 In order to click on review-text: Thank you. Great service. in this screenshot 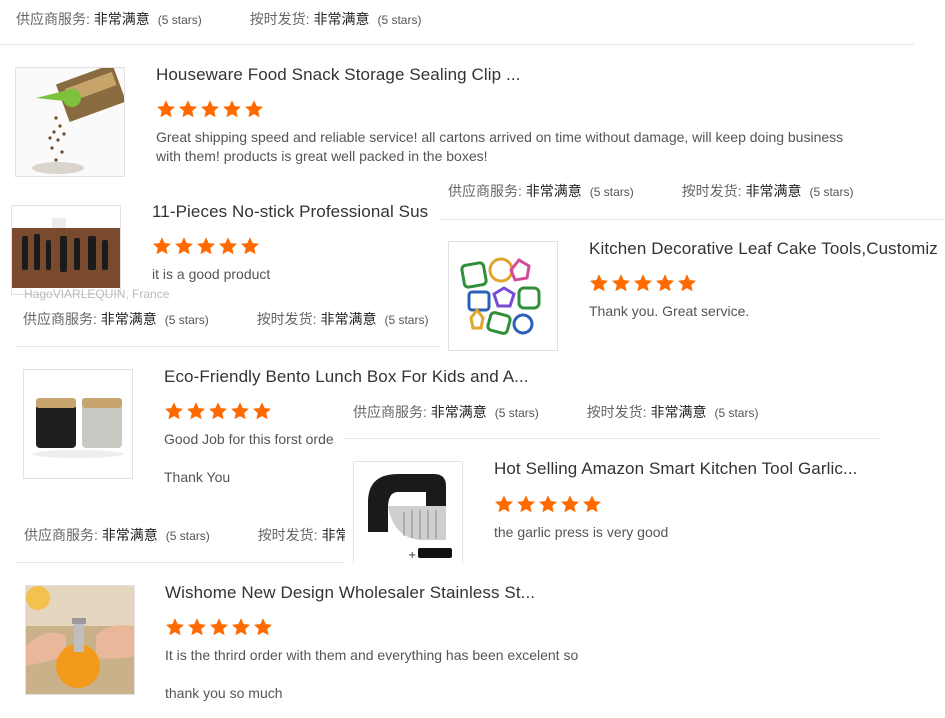, I will do `click(669, 311)`.